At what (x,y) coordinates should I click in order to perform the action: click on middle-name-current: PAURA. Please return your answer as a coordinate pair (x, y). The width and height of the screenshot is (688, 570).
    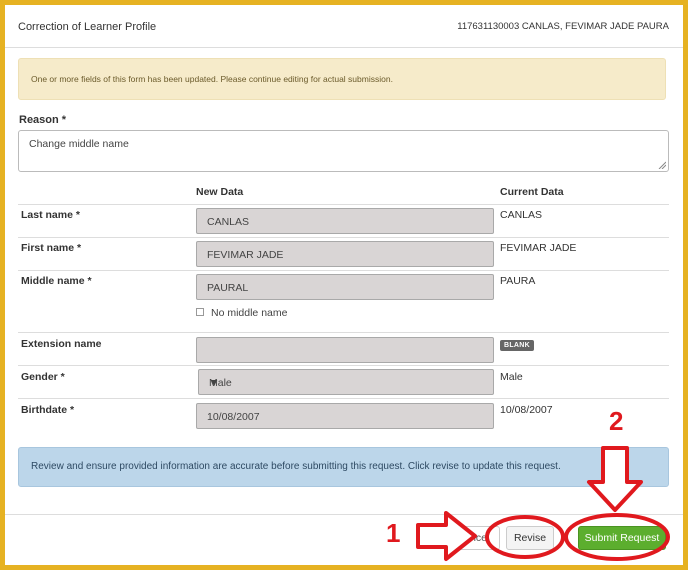
    Looking at the image, I should click on (518, 281).